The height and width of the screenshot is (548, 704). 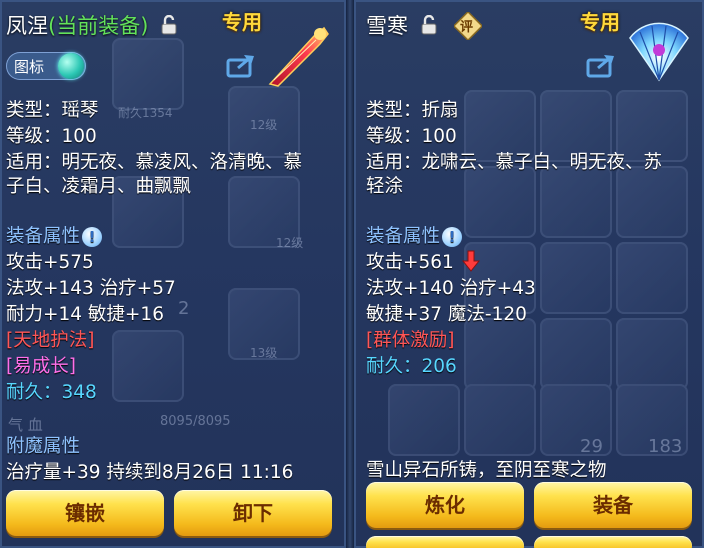 I want to click on enchant-line-1: 治疗量+39 持续到8月26日 11:16, so click(x=150, y=472).